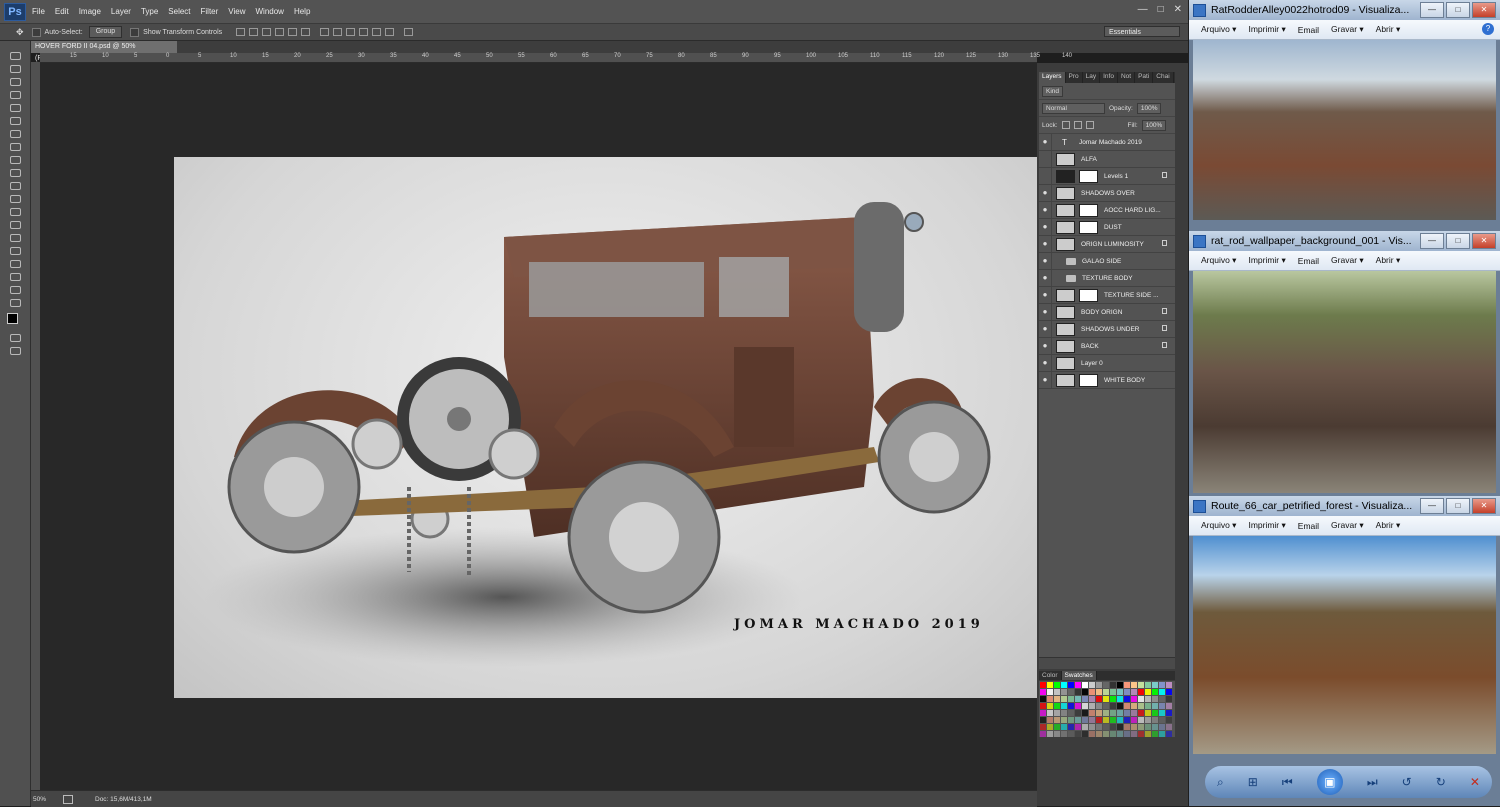 The width and height of the screenshot is (1500, 807). I want to click on move-tool-icon, so click(15, 56).